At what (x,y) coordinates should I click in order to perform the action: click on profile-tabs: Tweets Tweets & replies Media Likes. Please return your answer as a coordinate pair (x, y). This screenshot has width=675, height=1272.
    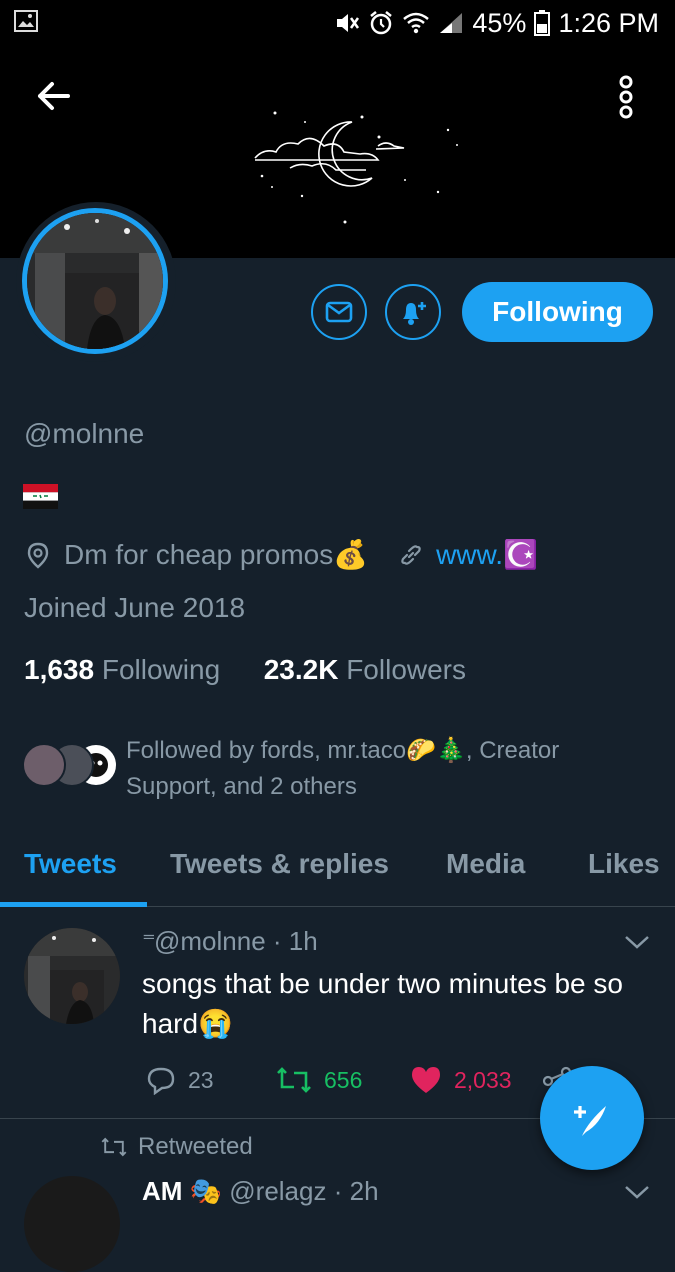
    Looking at the image, I should click on (337, 871).